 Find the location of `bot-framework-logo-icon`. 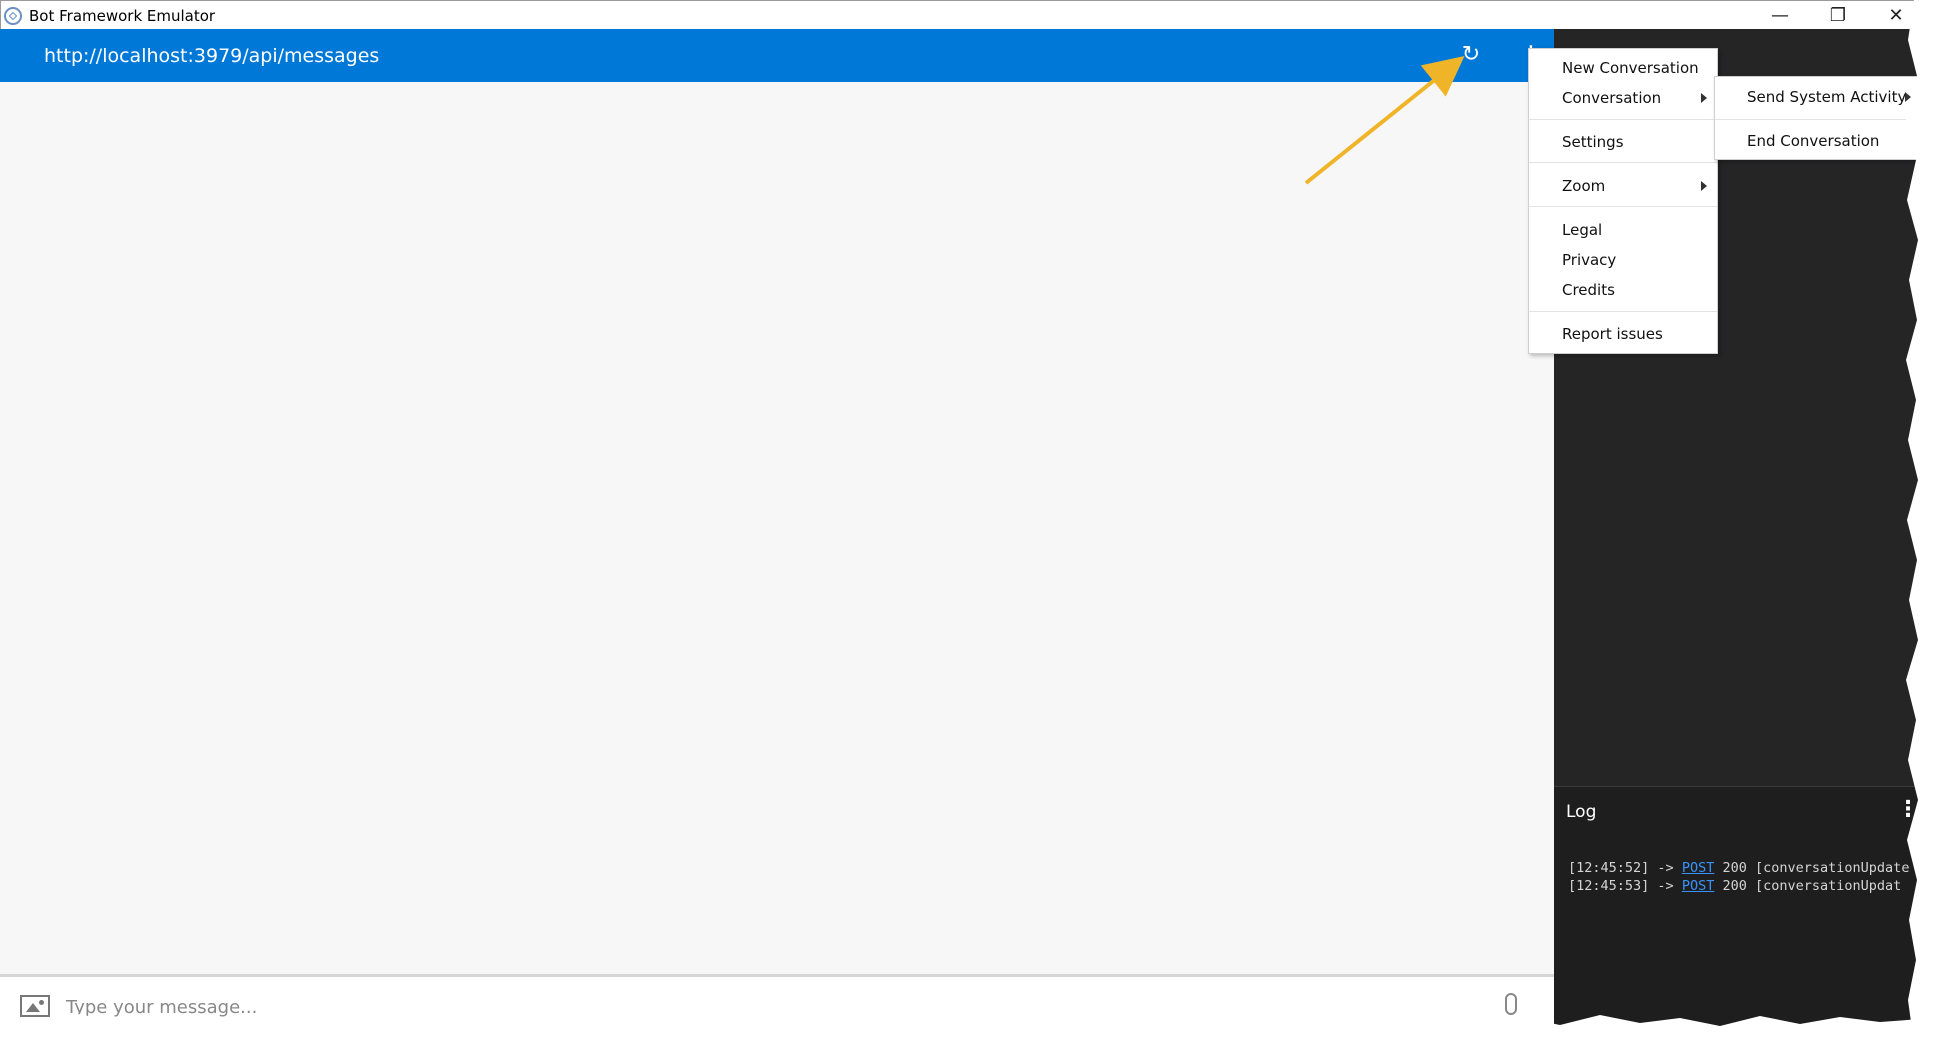

bot-framework-logo-icon is located at coordinates (13, 15).